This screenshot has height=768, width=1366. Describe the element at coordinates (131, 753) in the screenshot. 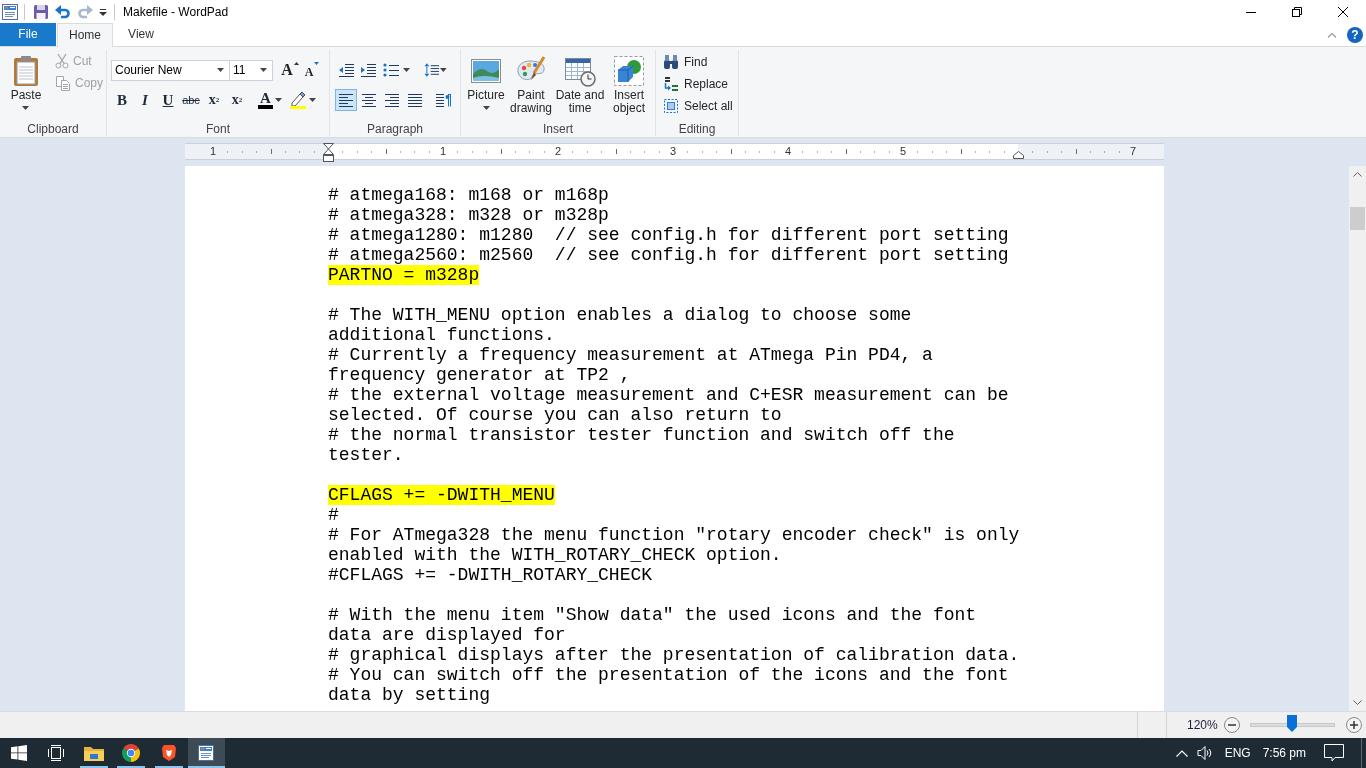

I see `tricolor-circle-icon` at that location.